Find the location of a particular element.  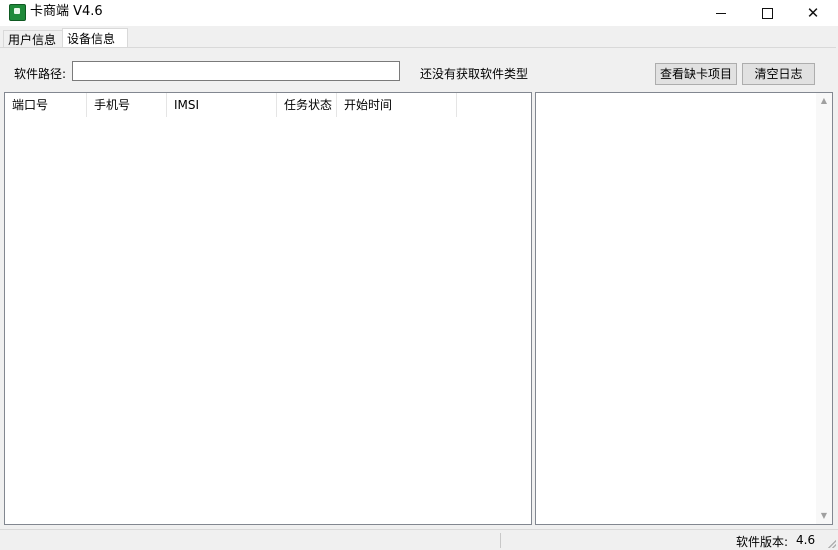

close-icon: ✕ is located at coordinates (813, 13).